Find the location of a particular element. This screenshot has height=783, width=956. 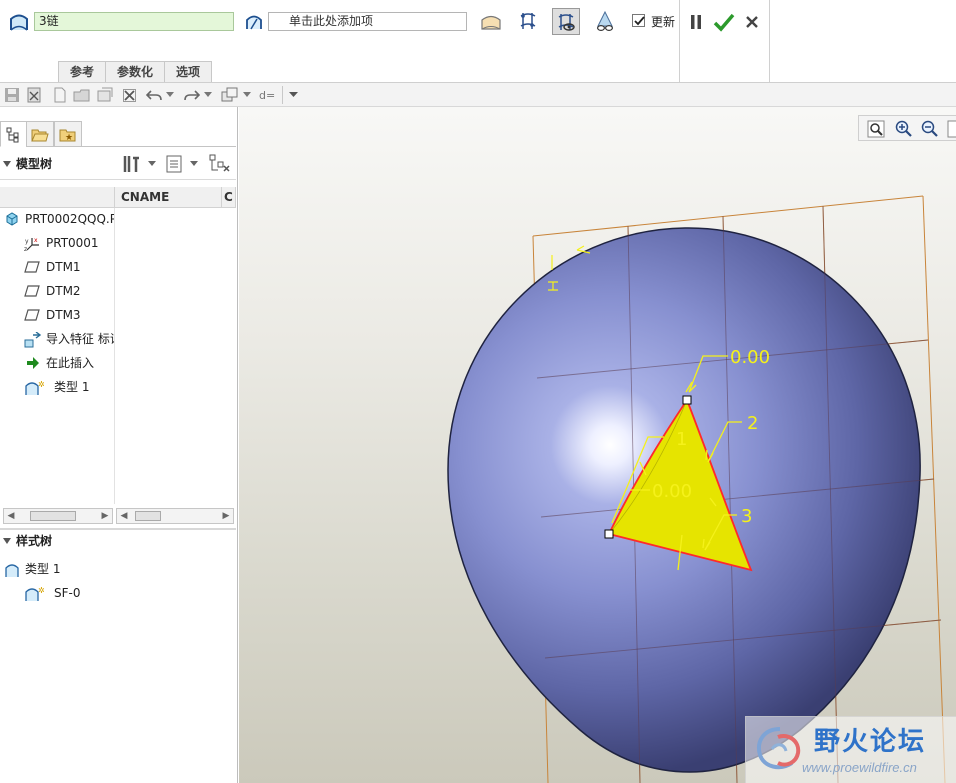

show-options-icon is located at coordinates (174, 164).